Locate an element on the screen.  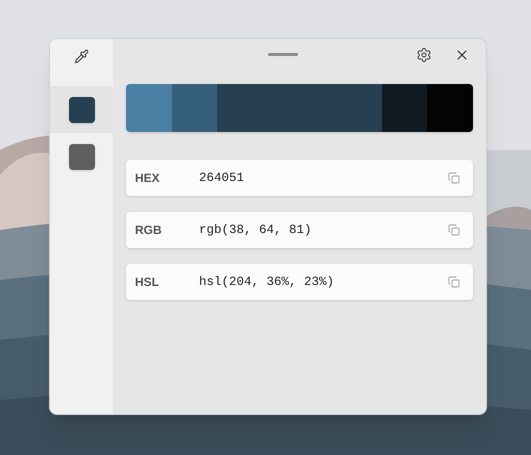
color-history-item is located at coordinates (81, 109).